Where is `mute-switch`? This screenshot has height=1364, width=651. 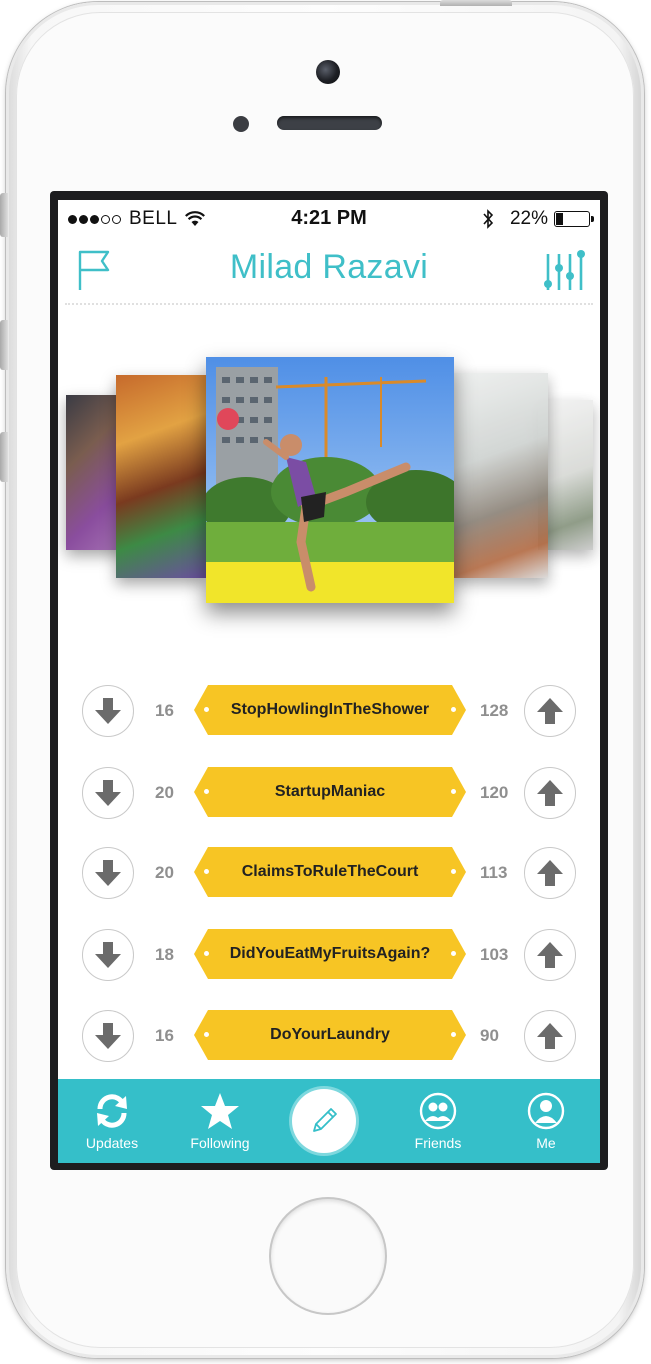 mute-switch is located at coordinates (4, 215).